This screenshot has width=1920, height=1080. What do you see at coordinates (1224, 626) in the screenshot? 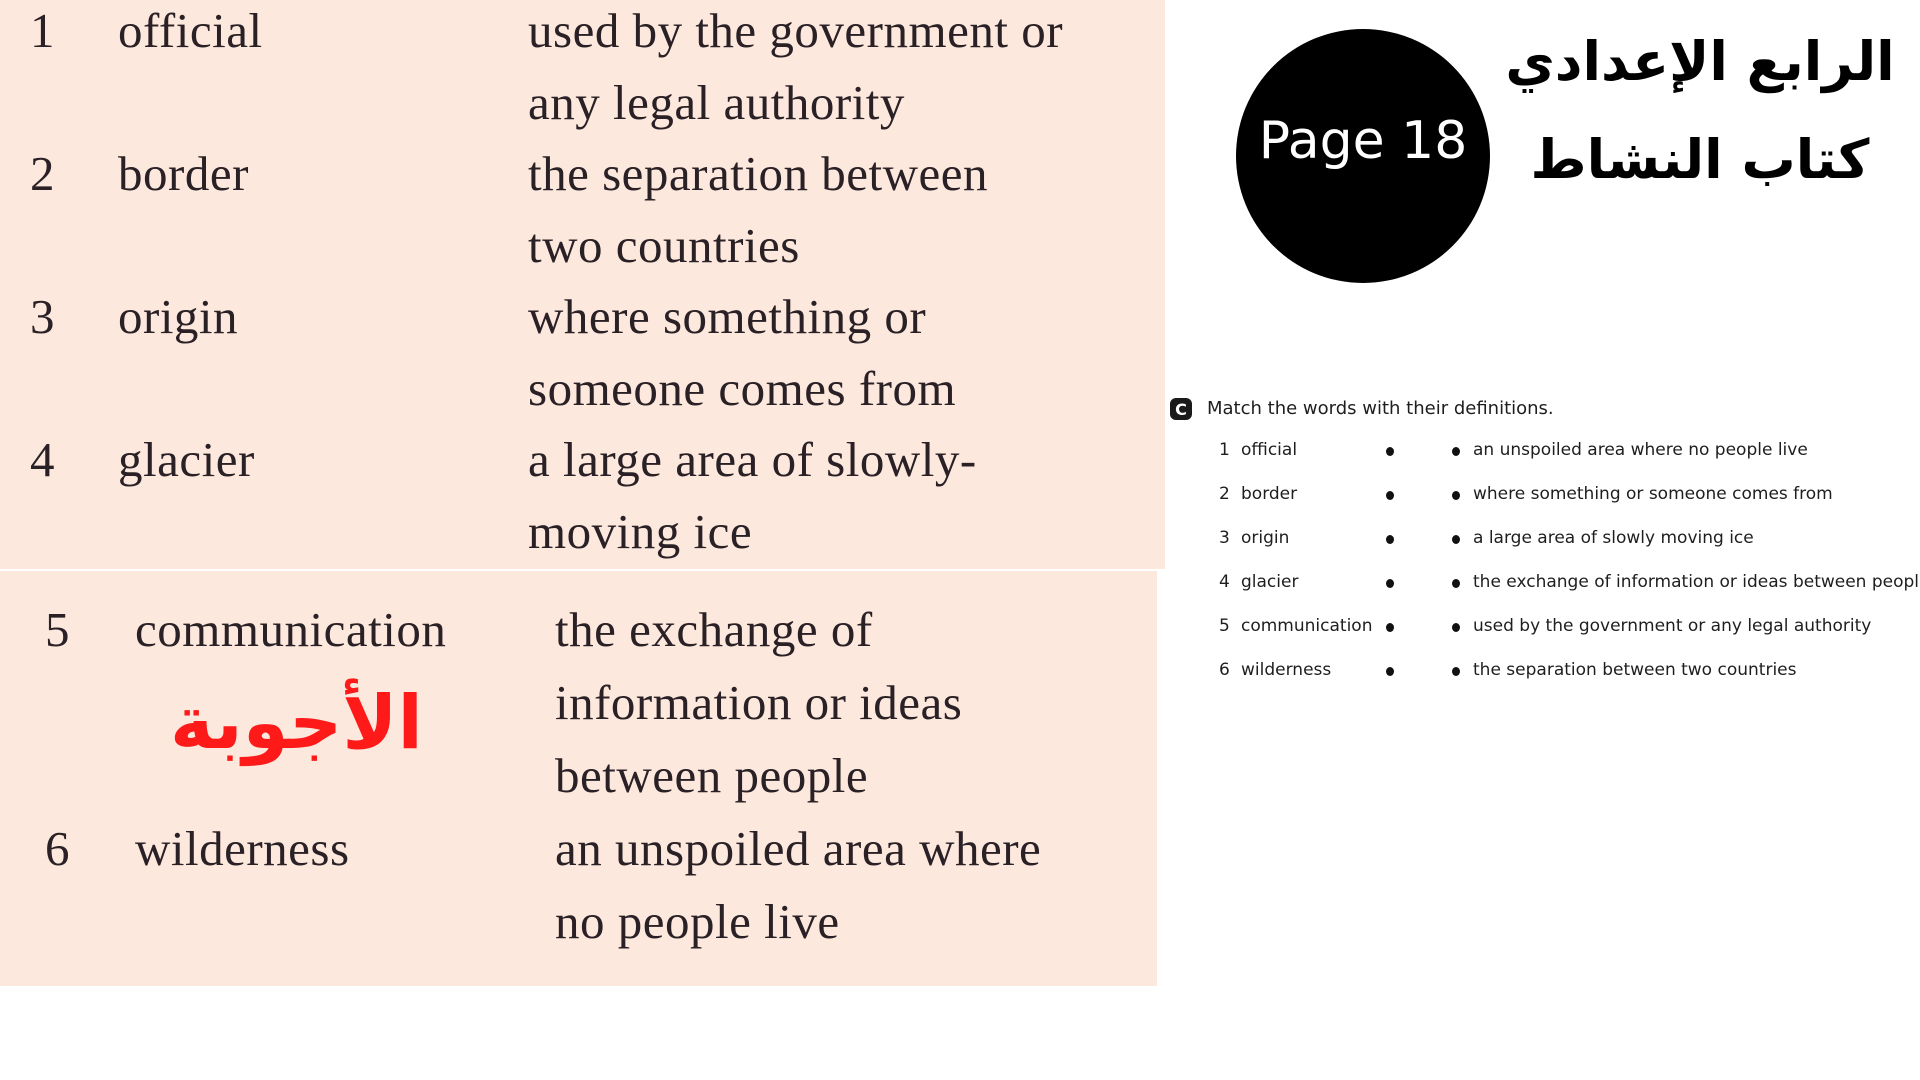
I see `row-number: 5` at bounding box center [1224, 626].